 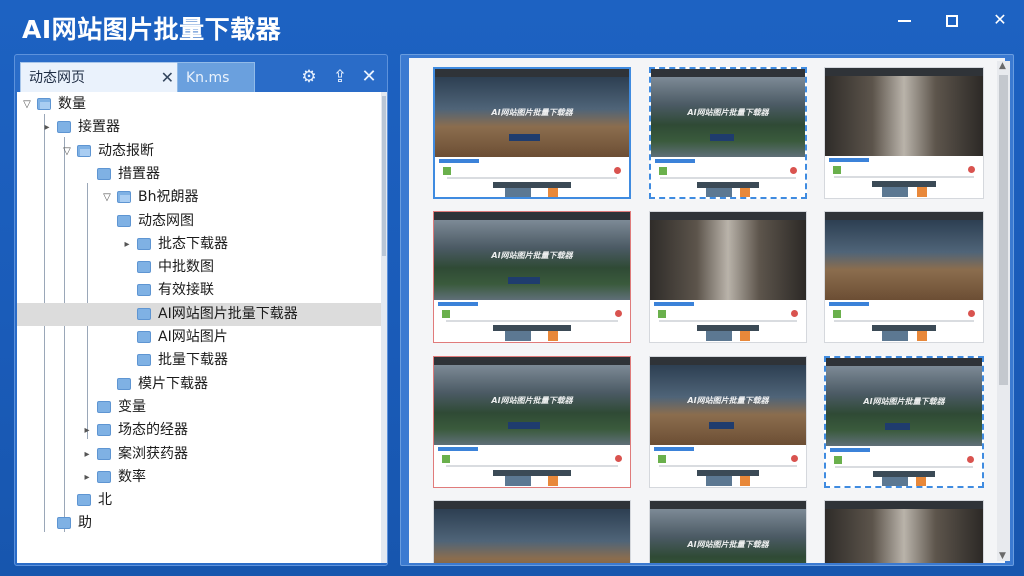 I want to click on tree-item: 措置器, so click(x=199, y=174).